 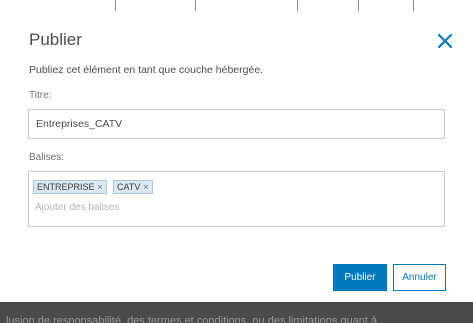 What do you see at coordinates (55, 39) in the screenshot?
I see `dialog-title: Publier` at bounding box center [55, 39].